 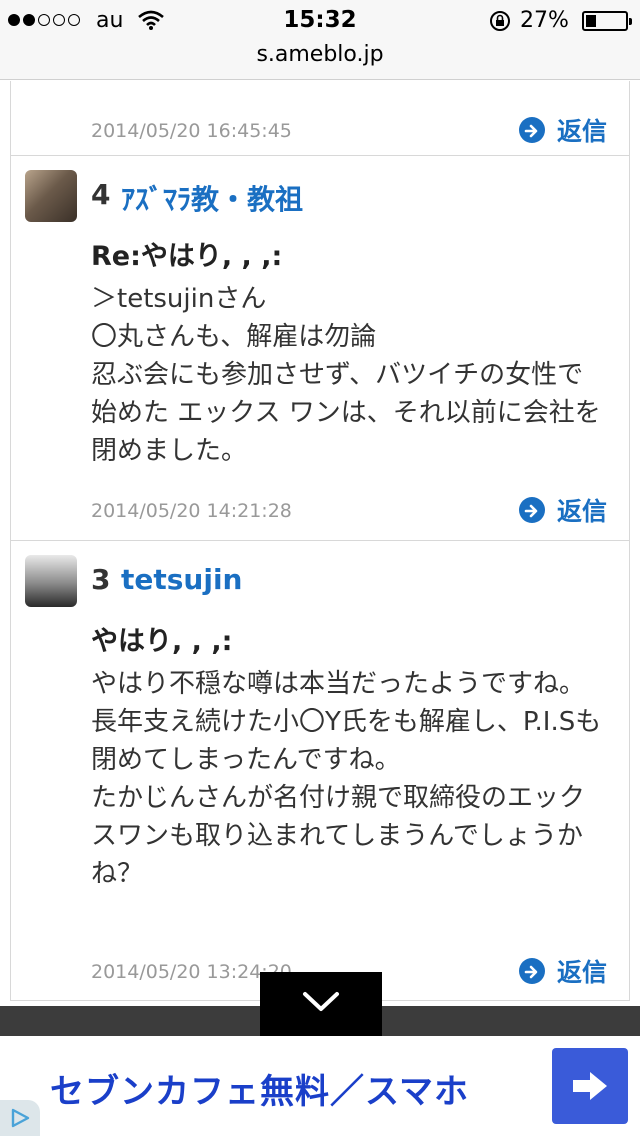 I want to click on battery-icon, so click(x=607, y=21).